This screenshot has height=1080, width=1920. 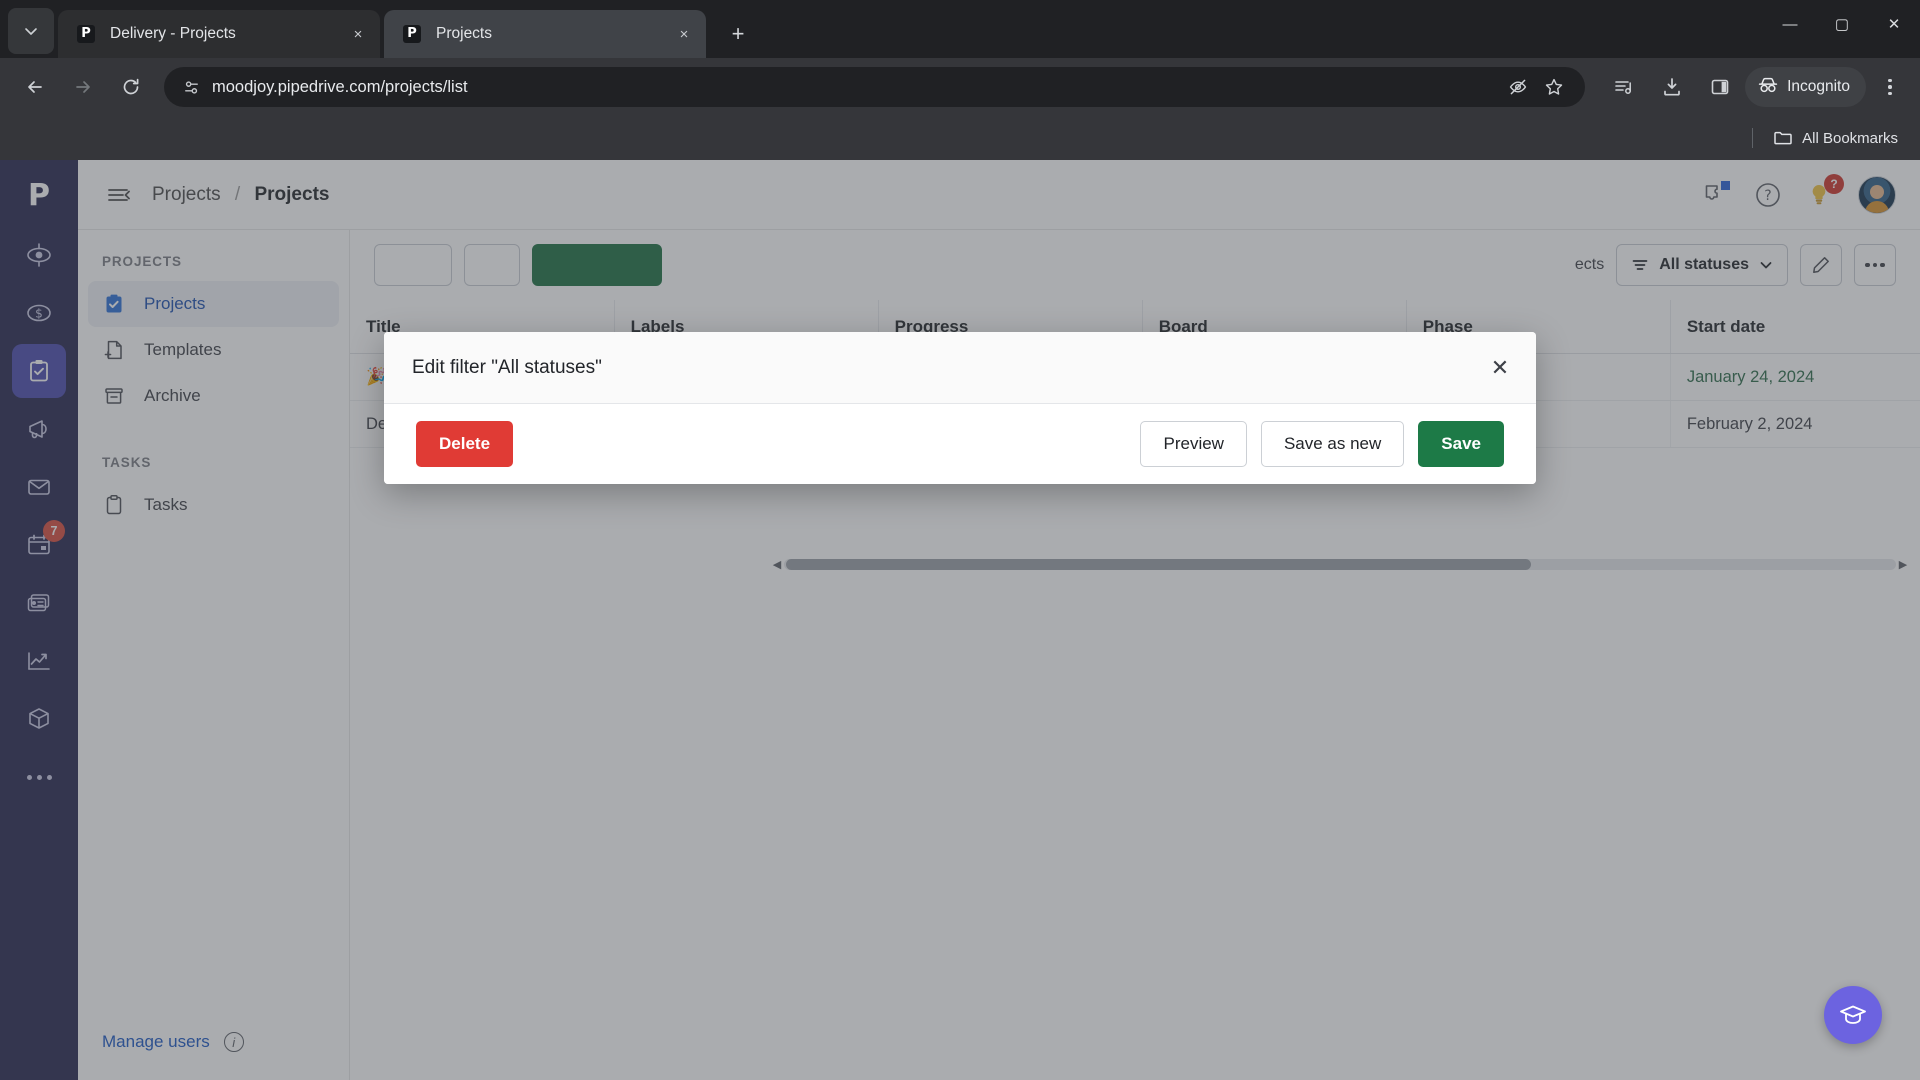 I want to click on maximize-icon: ▢, so click(x=1842, y=24).